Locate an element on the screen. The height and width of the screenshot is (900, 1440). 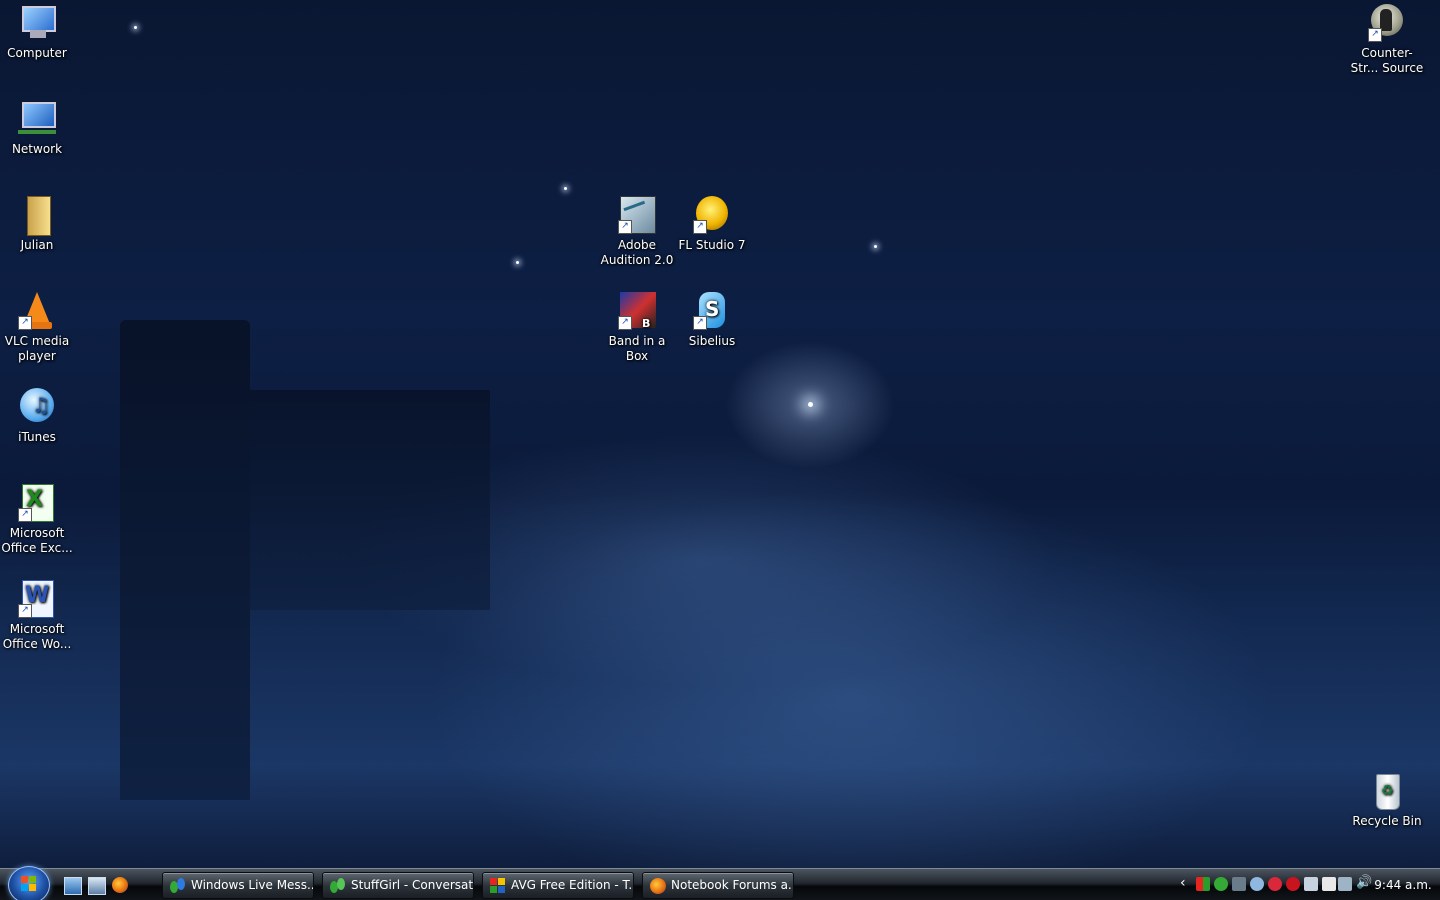
desktop-icon-vlc: ↗ VLC media player is located at coordinates (38, 328).